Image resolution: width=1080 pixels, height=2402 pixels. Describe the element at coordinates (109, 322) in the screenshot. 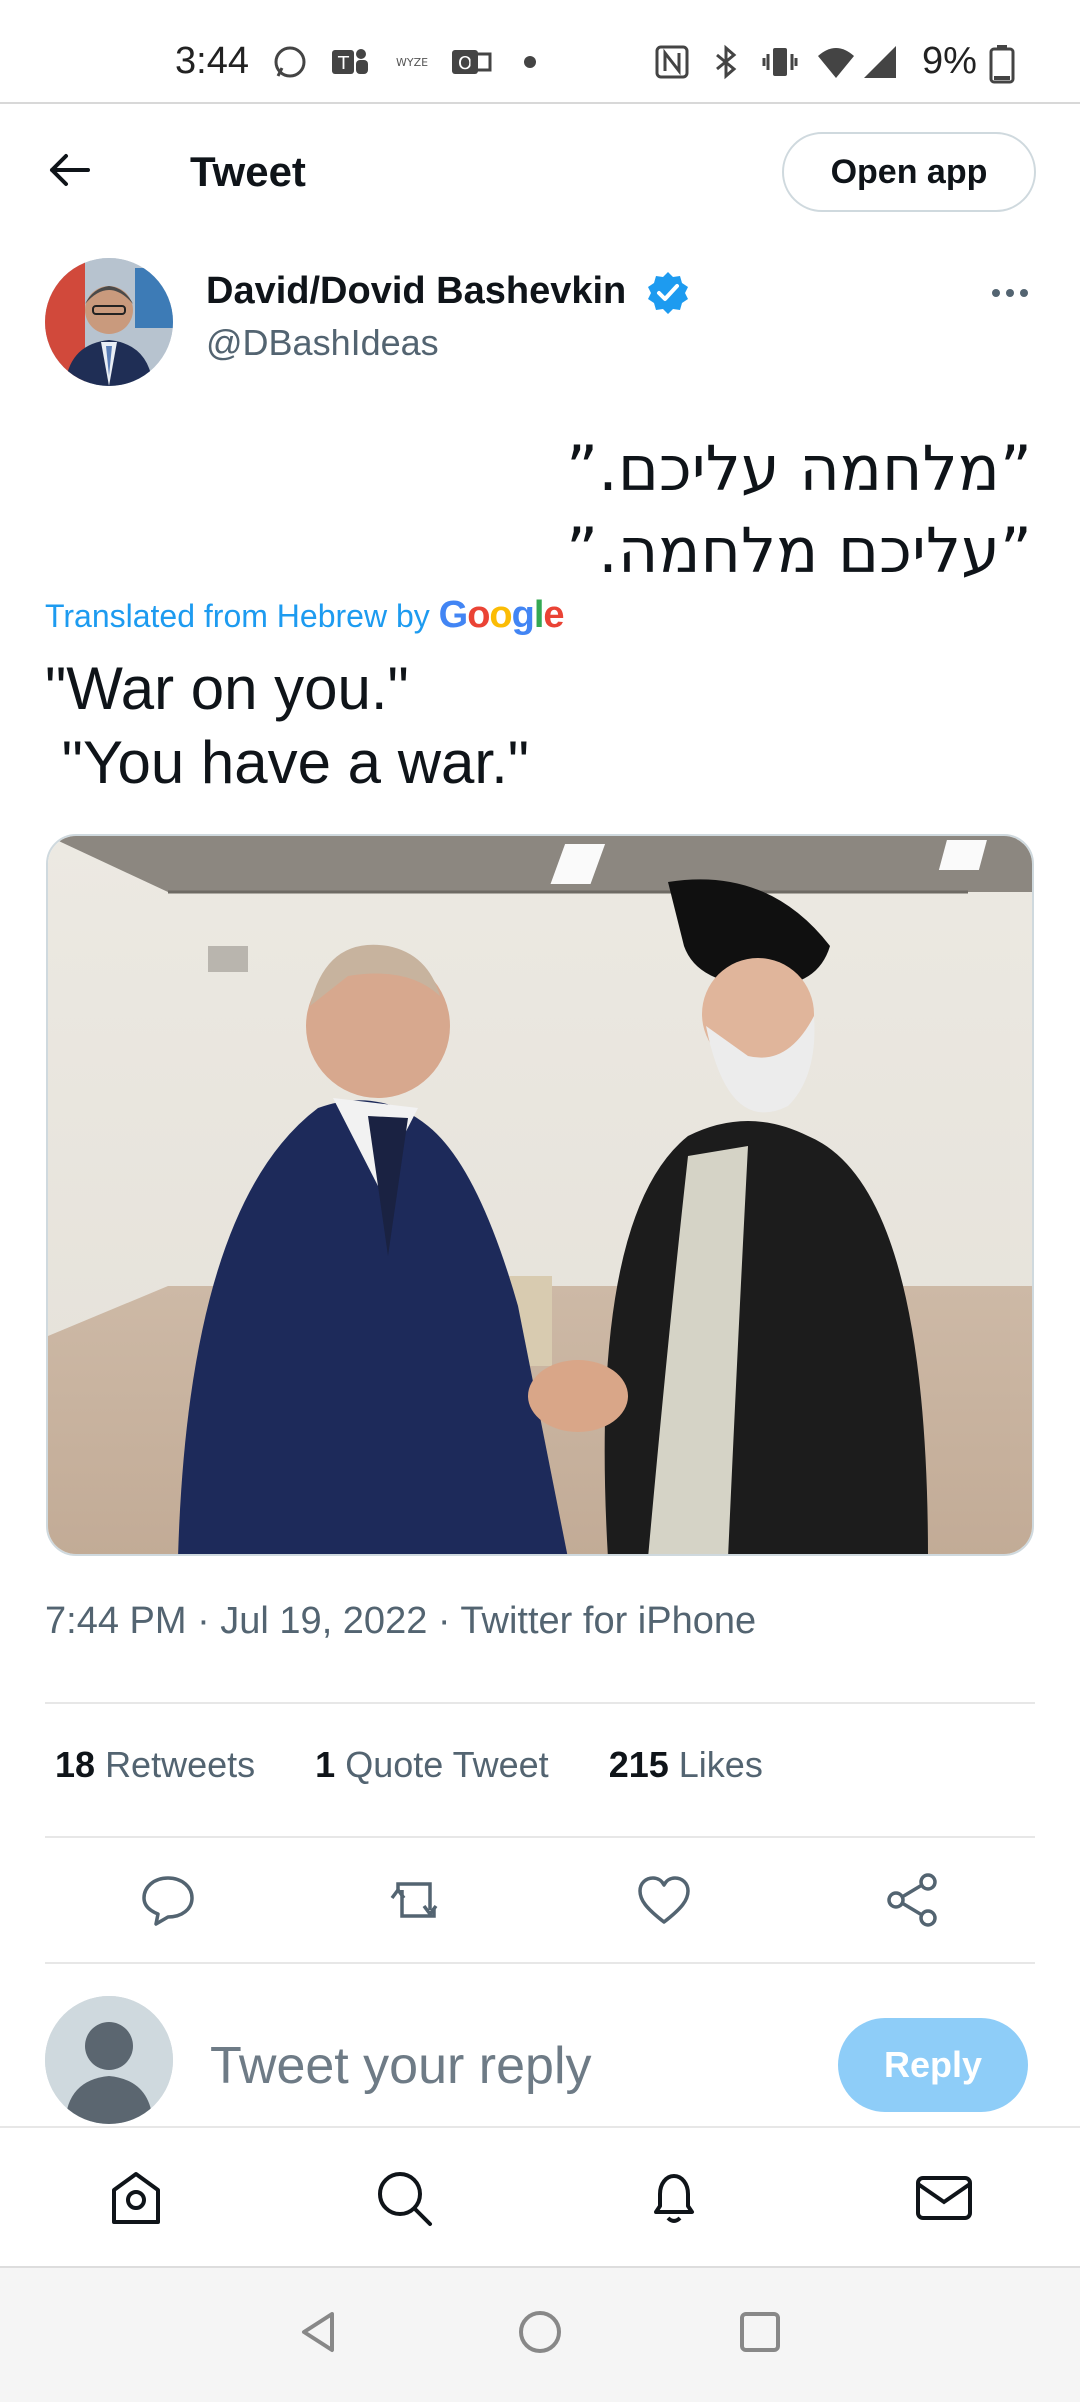

I see `author-avatar` at that location.